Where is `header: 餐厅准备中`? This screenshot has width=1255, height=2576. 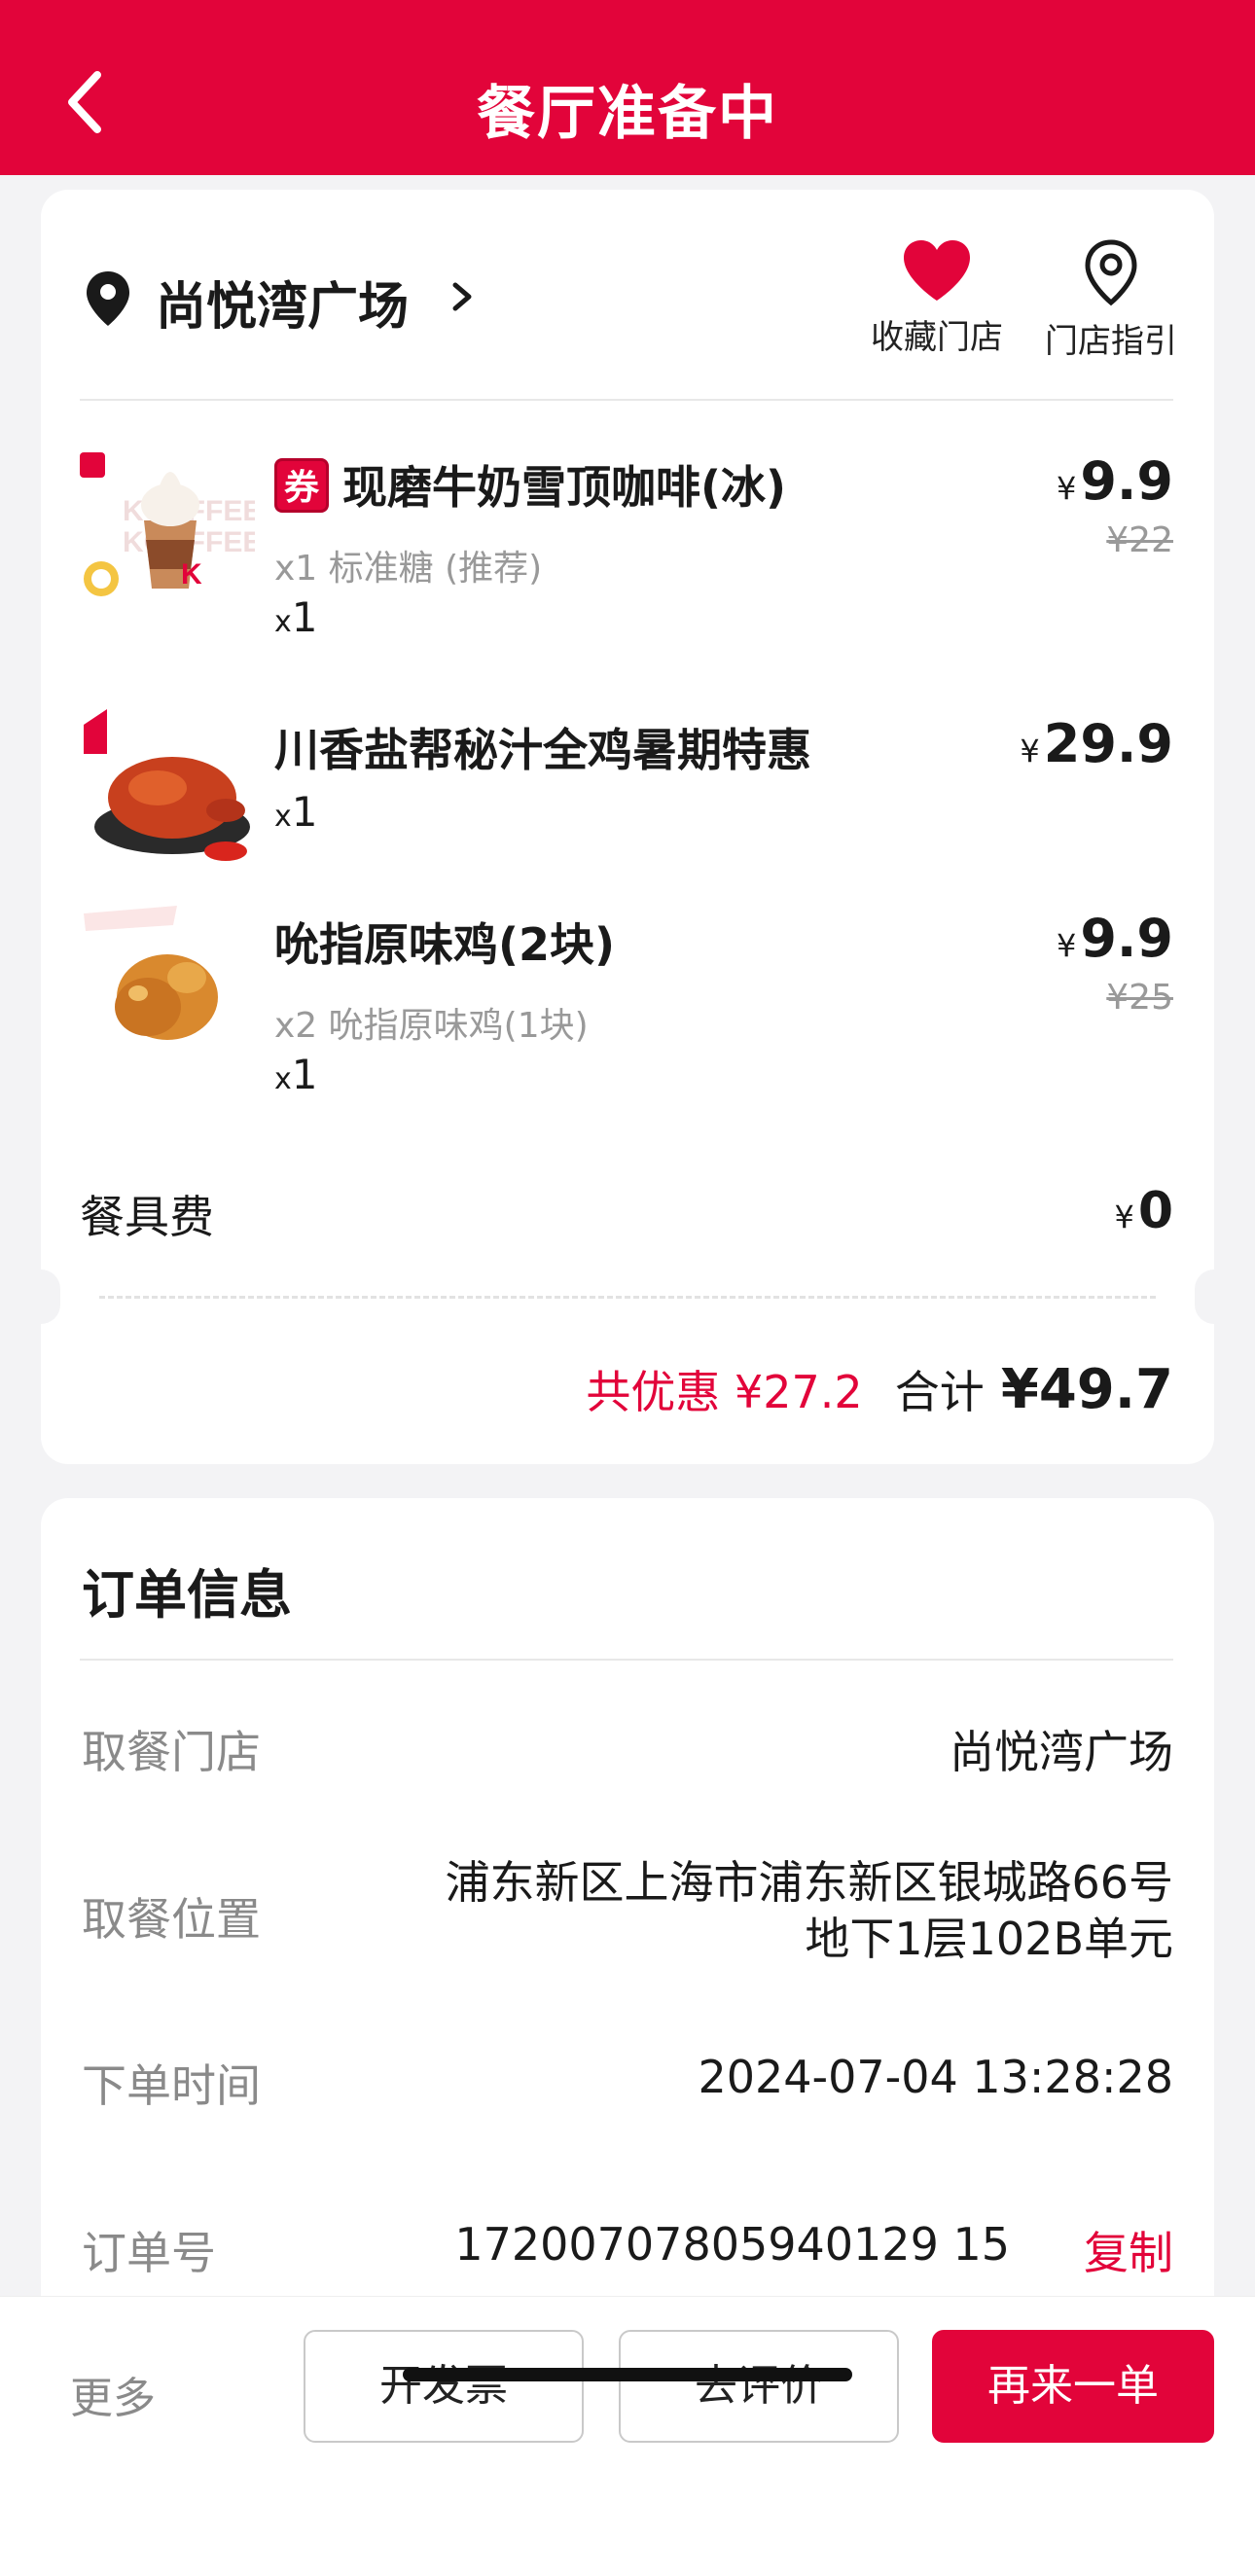
header: 餐厅准备中 is located at coordinates (627, 87).